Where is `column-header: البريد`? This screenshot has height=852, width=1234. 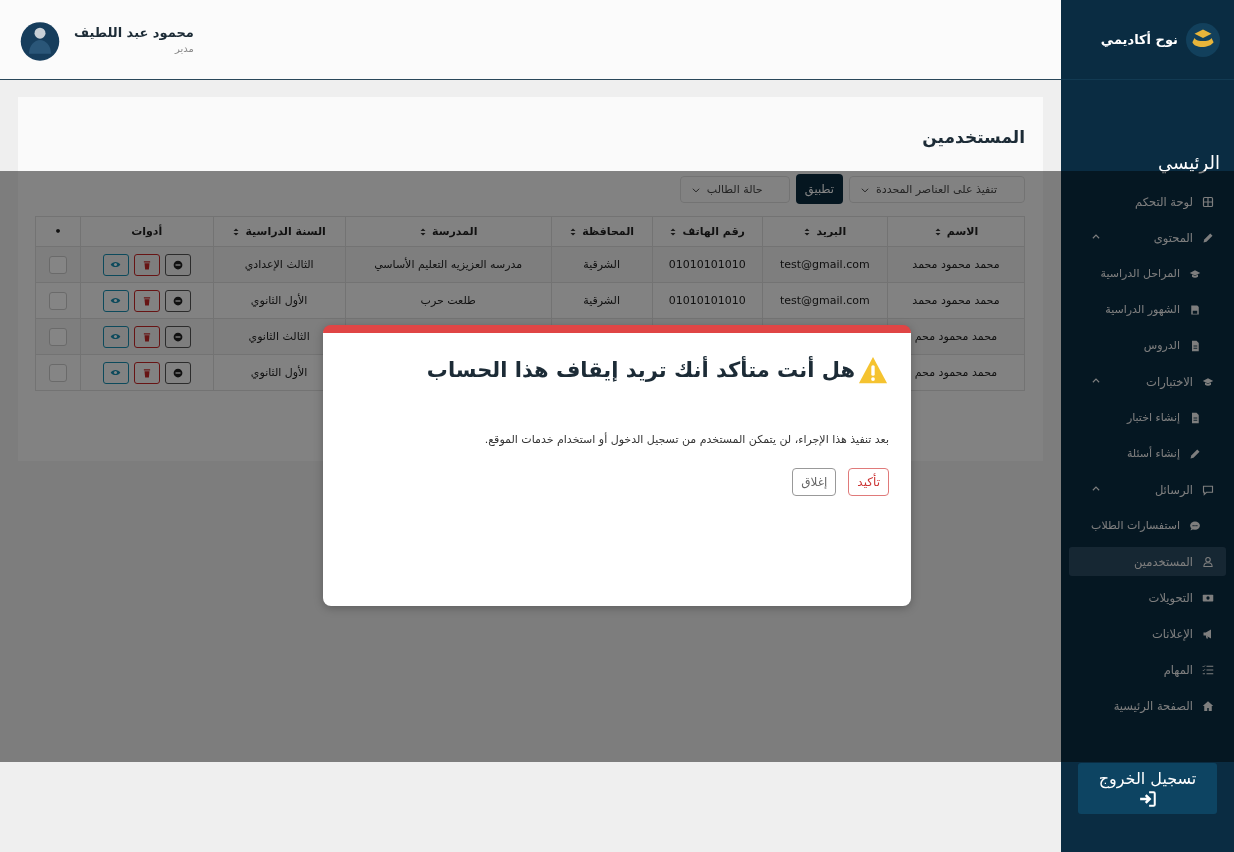 column-header: البريد is located at coordinates (825, 231).